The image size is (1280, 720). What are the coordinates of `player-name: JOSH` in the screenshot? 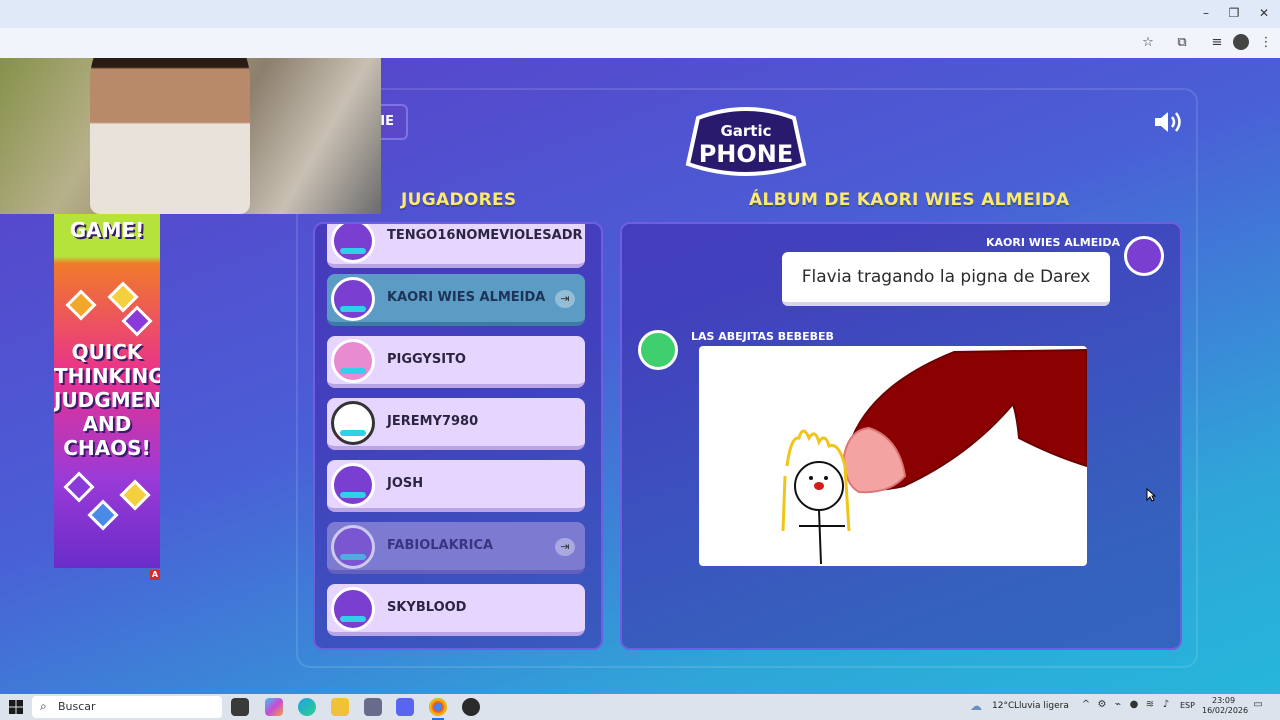 It's located at (405, 483).